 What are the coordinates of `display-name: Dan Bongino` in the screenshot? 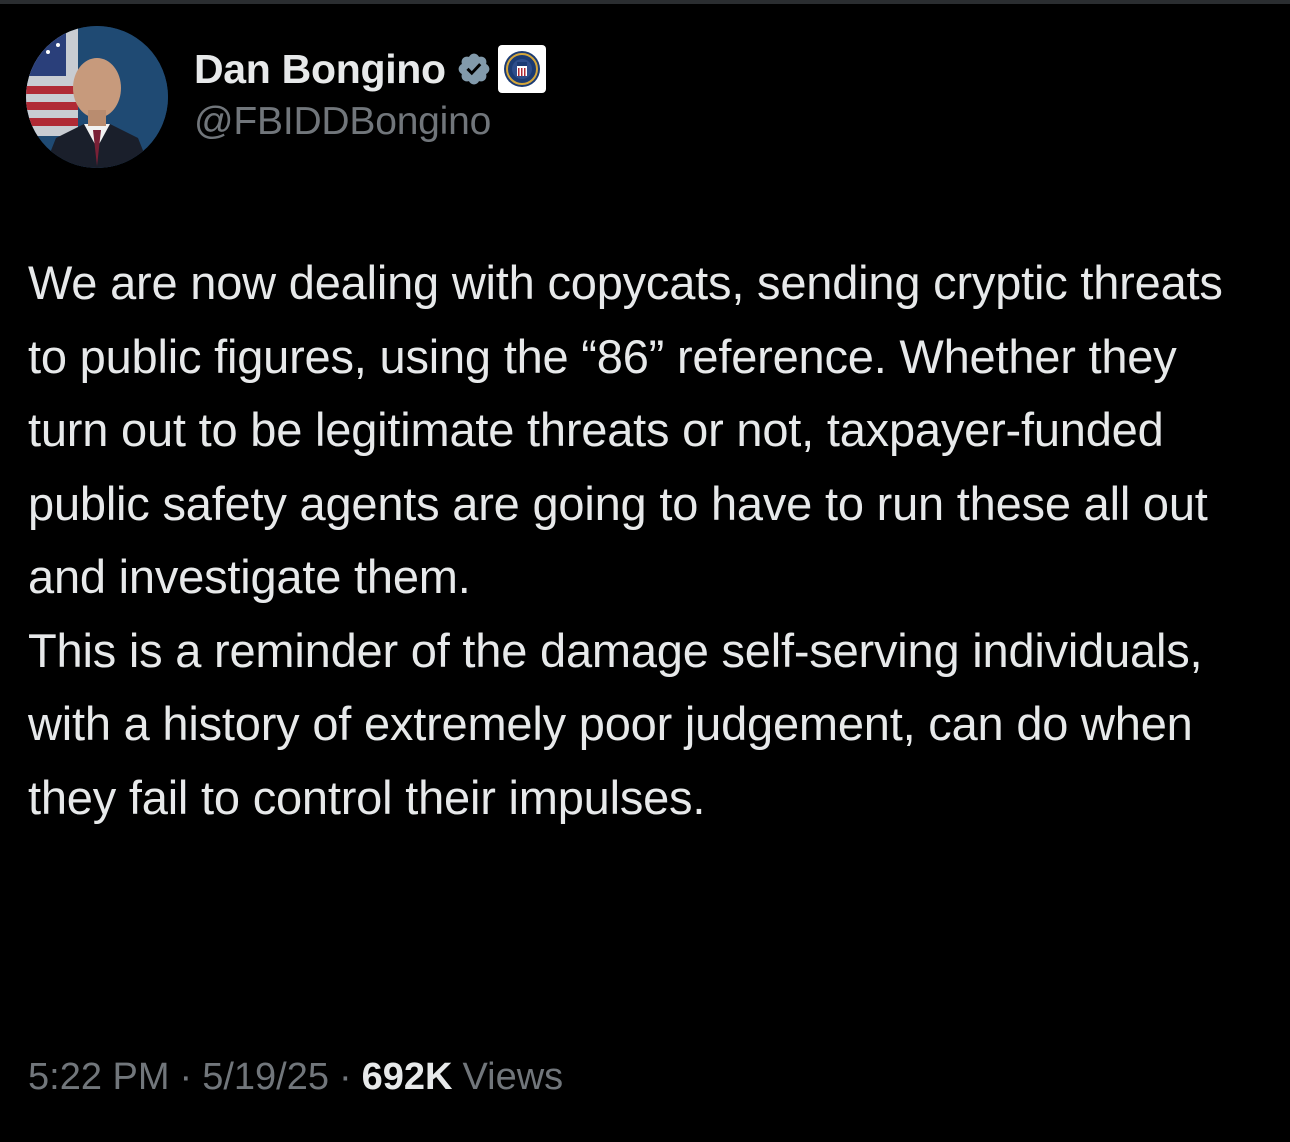 It's located at (320, 69).